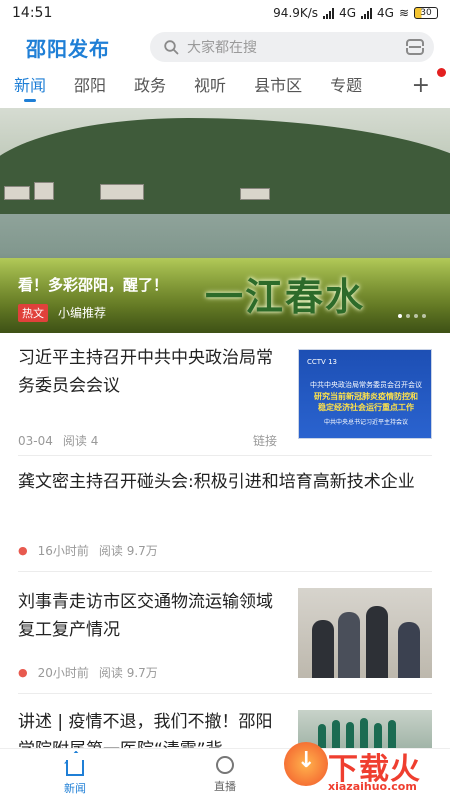 The width and height of the screenshot is (450, 800). Describe the element at coordinates (150, 88) in the screenshot. I see `tab-government: 政务` at that location.